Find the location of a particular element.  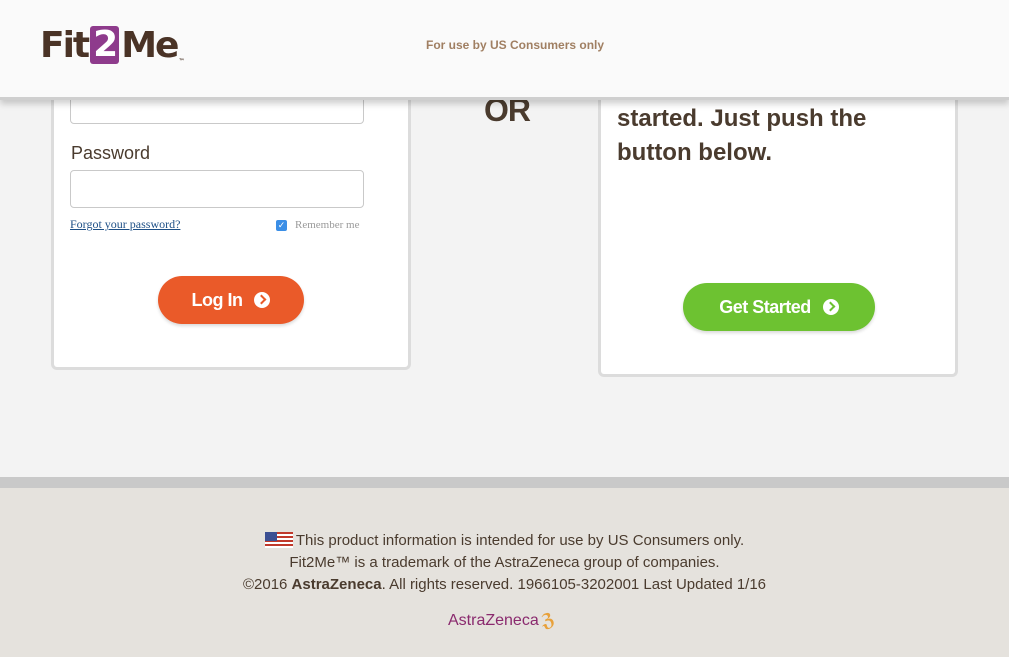

get-started-button-label: Get Started is located at coordinates (765, 306).